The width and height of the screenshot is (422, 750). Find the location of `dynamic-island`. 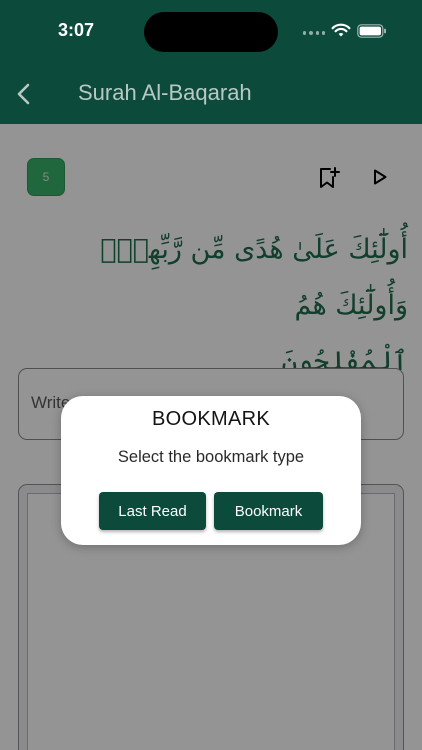

dynamic-island is located at coordinates (211, 32).